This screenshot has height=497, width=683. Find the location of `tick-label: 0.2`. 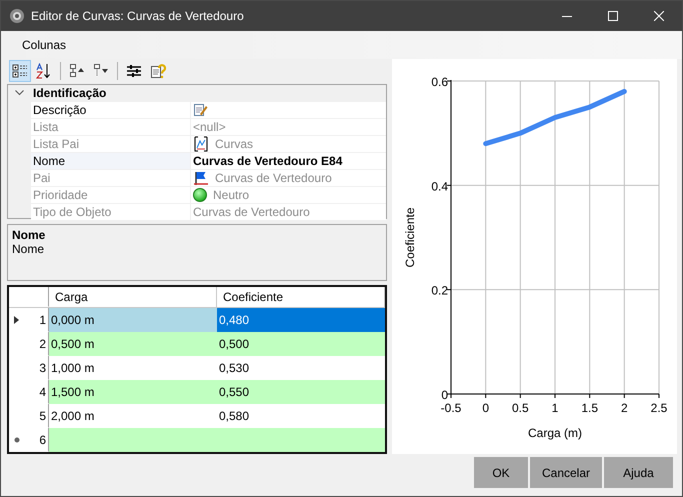

tick-label: 0.2 is located at coordinates (439, 291).